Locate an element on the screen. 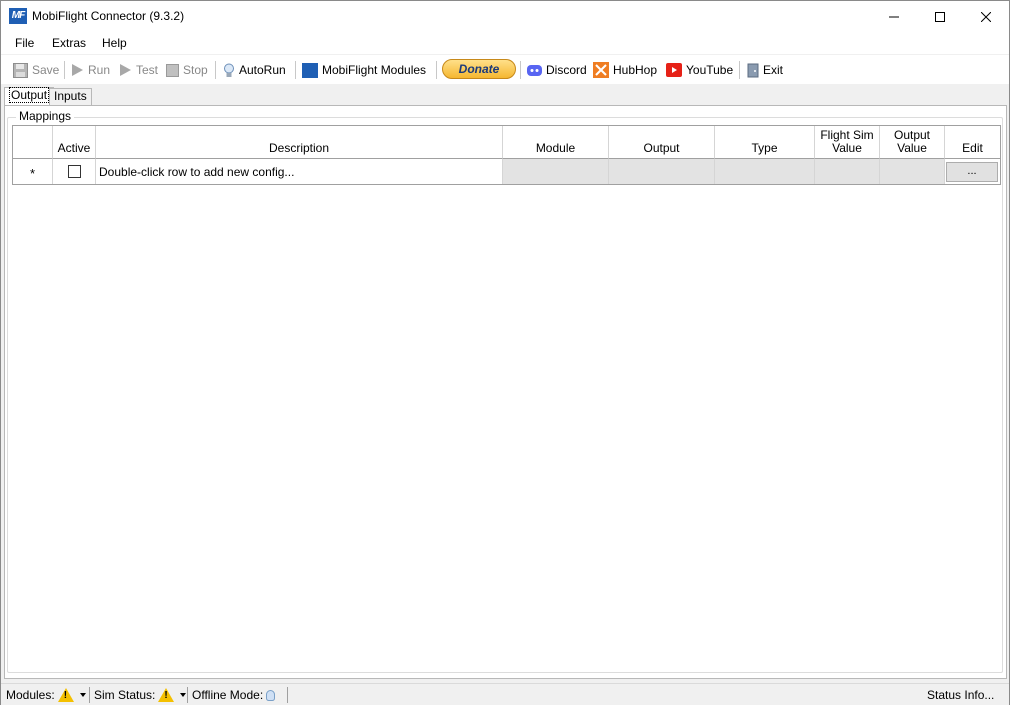 The height and width of the screenshot is (705, 1010). hubhop-label: HubHop is located at coordinates (635, 70).